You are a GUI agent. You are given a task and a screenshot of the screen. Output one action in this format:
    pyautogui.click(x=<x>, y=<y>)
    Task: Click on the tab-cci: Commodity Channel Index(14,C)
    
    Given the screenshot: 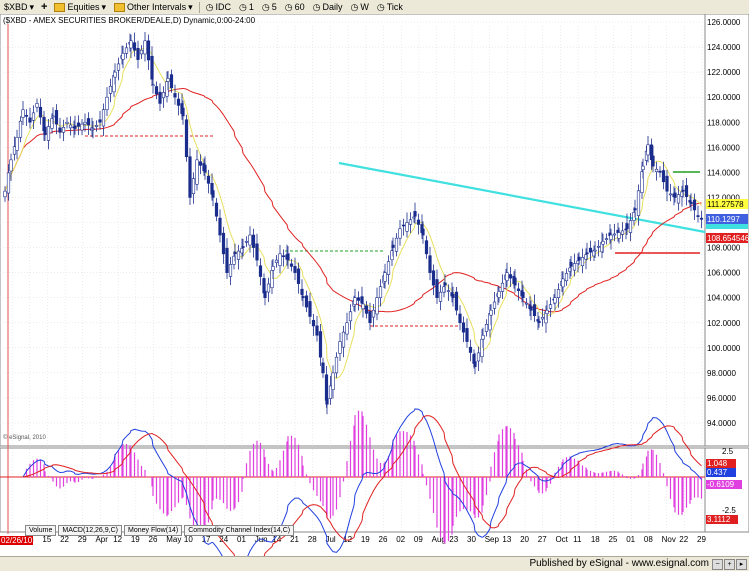 What is the action you would take?
    pyautogui.click(x=239, y=530)
    